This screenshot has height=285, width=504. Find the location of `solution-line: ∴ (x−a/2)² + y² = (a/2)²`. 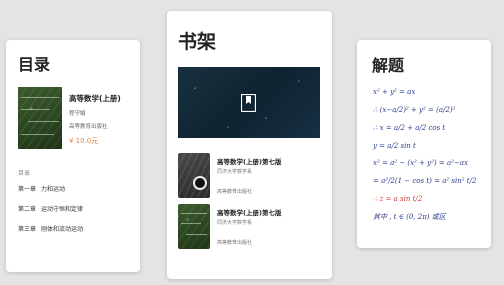

solution-line: ∴ (x−a/2)² + y² = (a/2)² is located at coordinates (414, 110).